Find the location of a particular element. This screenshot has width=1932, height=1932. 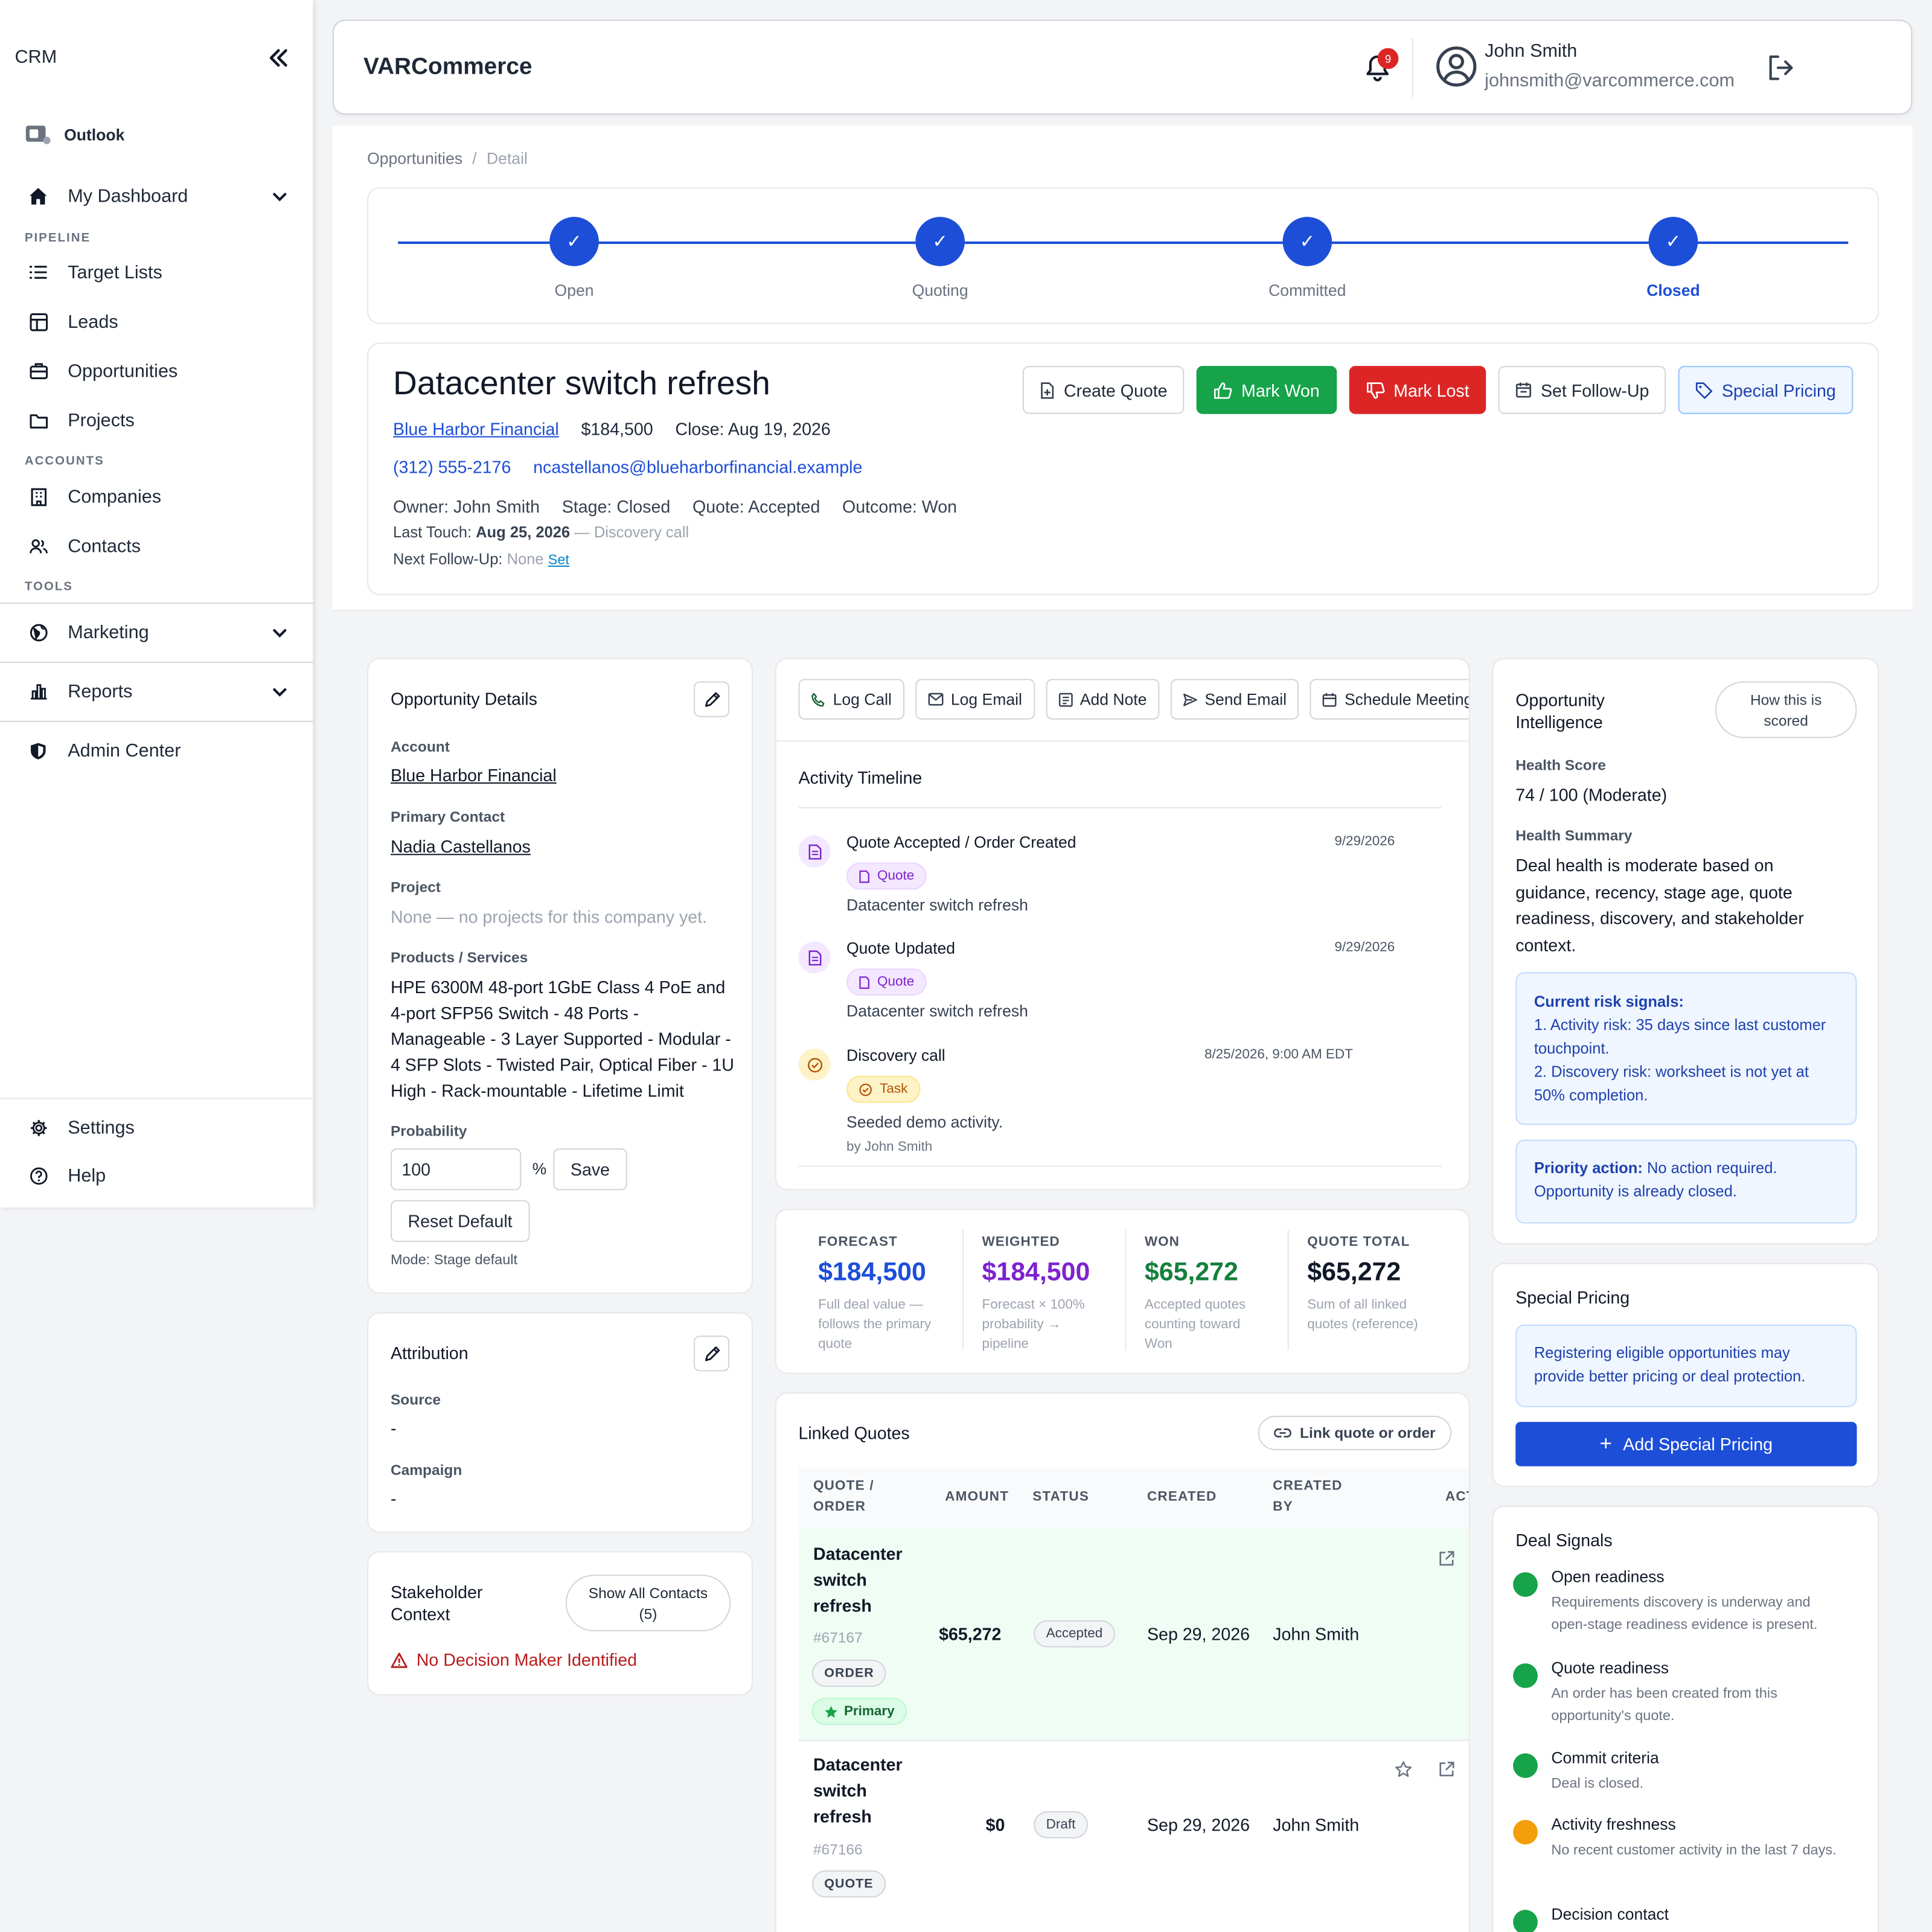

log-email-button: Log Email is located at coordinates (975, 700).